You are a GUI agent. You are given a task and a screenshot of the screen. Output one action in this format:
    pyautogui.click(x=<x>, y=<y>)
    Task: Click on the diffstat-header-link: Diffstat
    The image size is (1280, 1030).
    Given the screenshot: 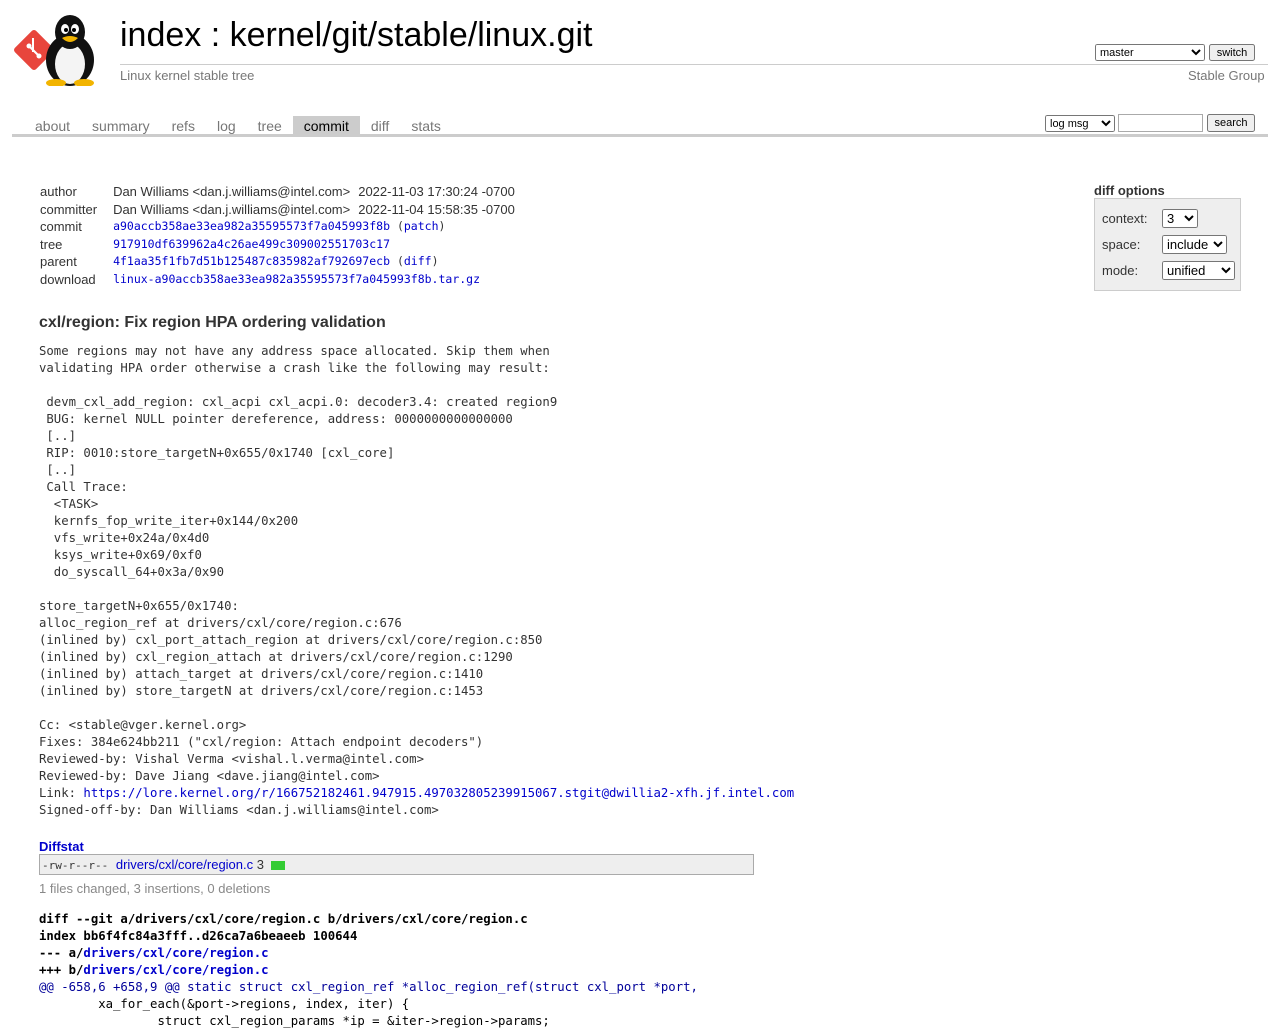 What is the action you would take?
    pyautogui.click(x=61, y=846)
    